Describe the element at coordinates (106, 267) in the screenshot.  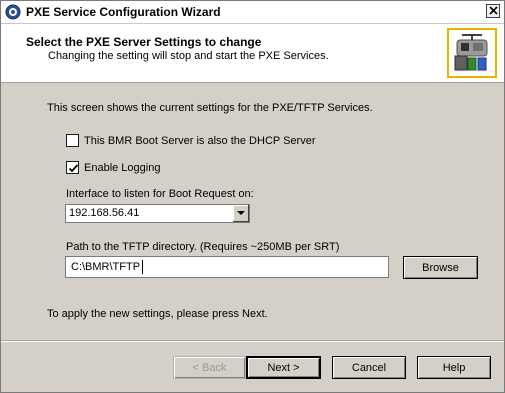
I see `tftp-path-value: C:\BMR\TFTP` at that location.